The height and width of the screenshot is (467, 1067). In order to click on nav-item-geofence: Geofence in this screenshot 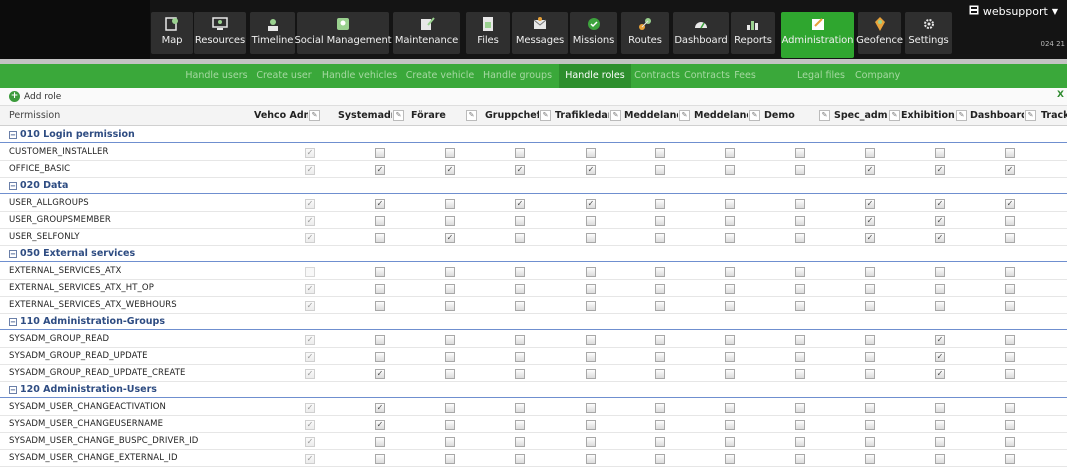, I will do `click(879, 33)`.